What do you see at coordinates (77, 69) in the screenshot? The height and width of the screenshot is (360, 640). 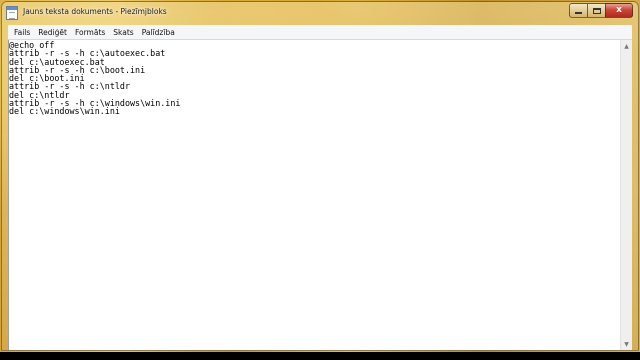 I see `editor-line: attrib -r -s -h c:\boot.ini` at bounding box center [77, 69].